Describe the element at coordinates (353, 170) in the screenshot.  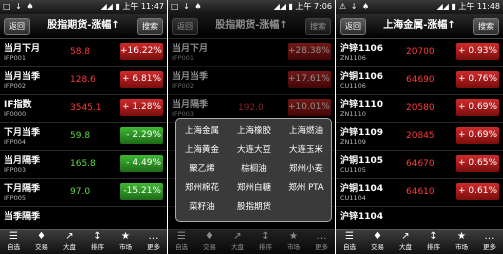
I see `contract-code: CU1105` at that location.